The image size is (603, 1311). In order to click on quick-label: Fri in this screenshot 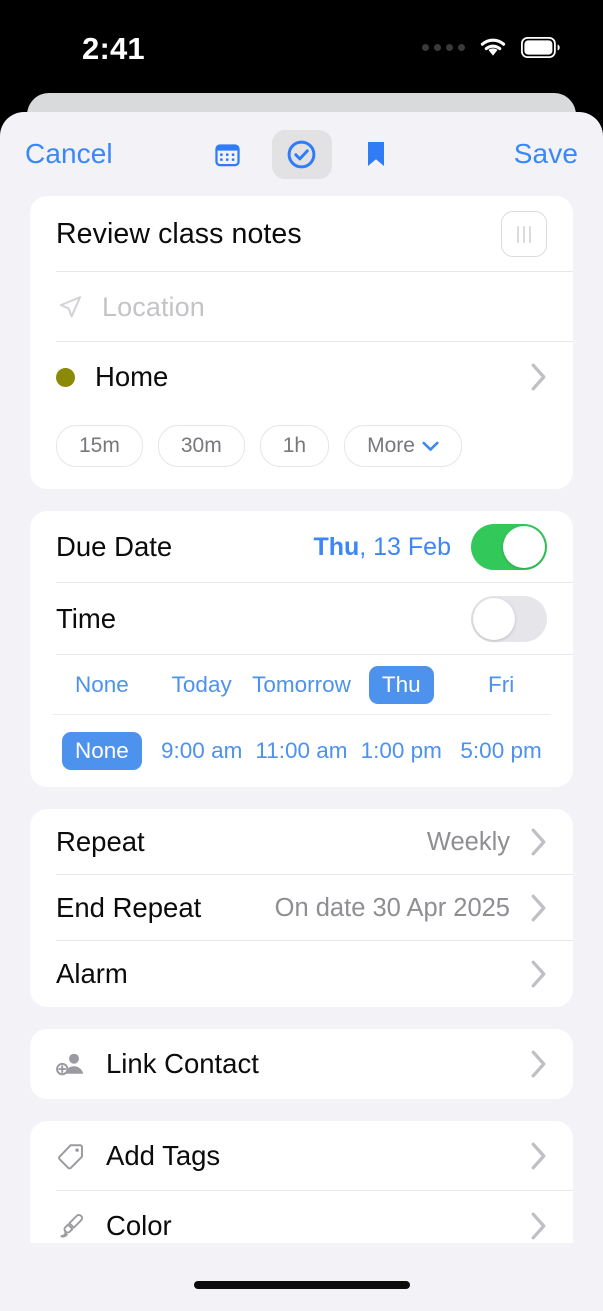, I will do `click(501, 684)`.